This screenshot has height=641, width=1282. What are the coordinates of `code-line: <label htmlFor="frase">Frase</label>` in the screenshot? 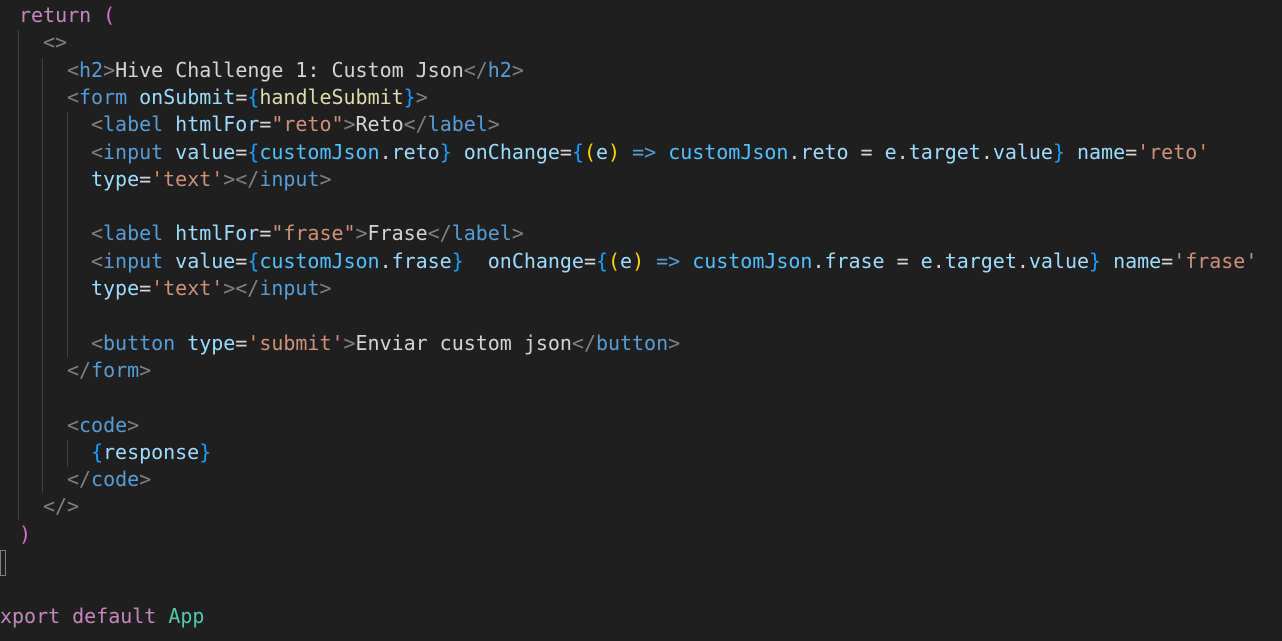 It's located at (307, 233).